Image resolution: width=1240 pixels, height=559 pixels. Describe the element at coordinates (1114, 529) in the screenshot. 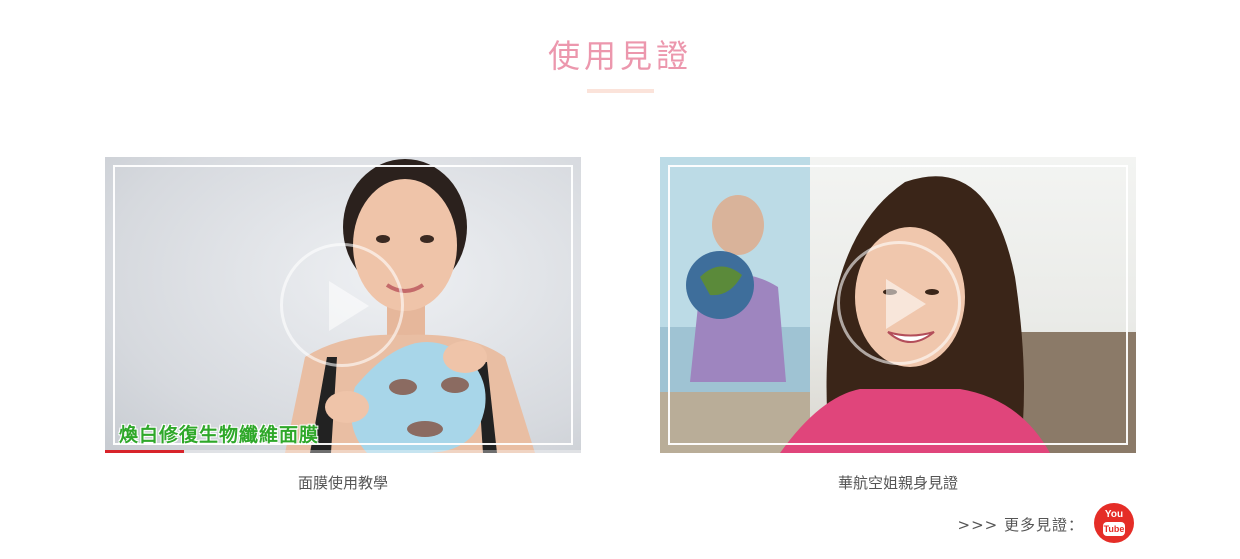

I see `youtube-tube-text: Tube` at that location.